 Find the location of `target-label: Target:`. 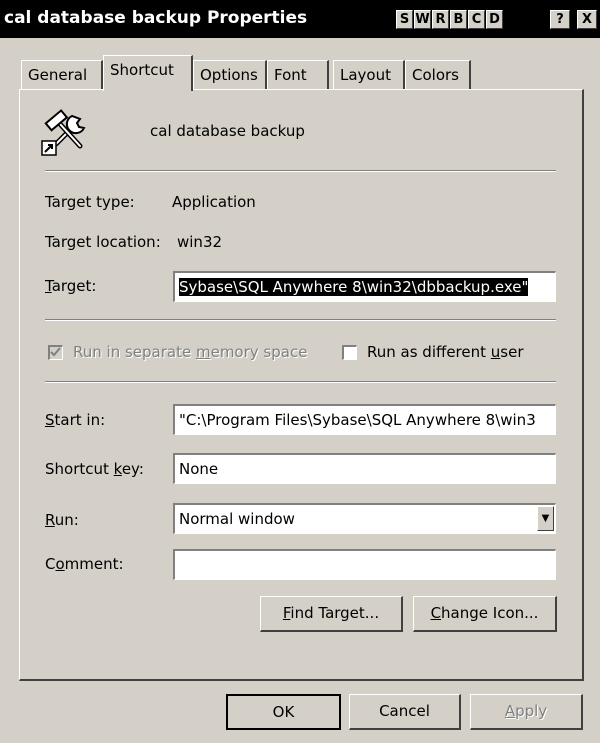

target-label: Target: is located at coordinates (71, 286).